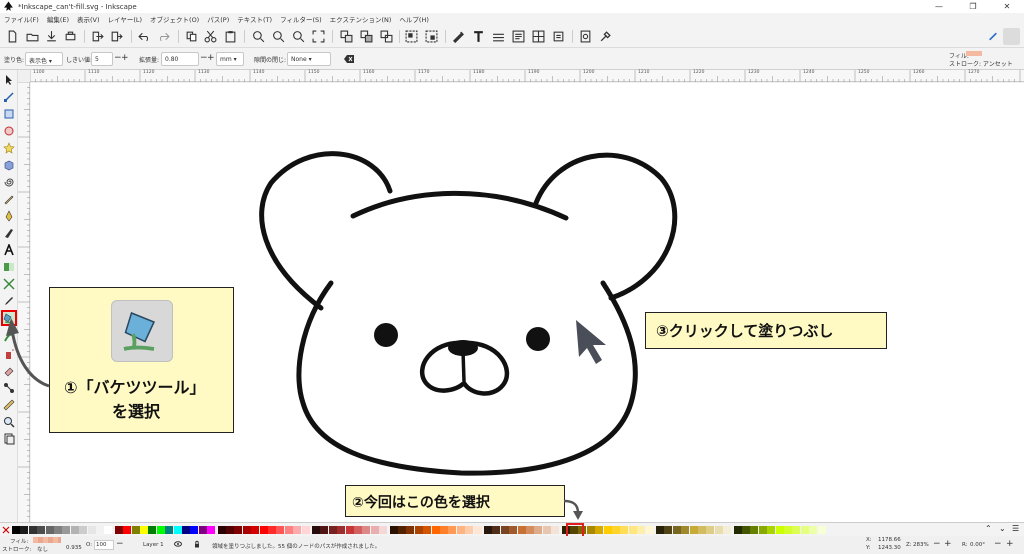 This screenshot has width=1024, height=554. Describe the element at coordinates (318, 36) in the screenshot. I see `zoom-fit-icon` at that location.